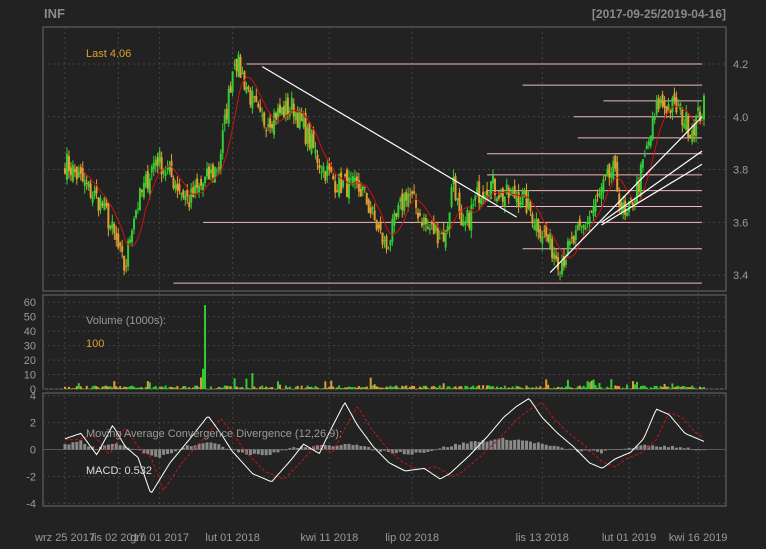 The width and height of the screenshot is (766, 549). What do you see at coordinates (33, 397) in the screenshot?
I see `macd-tick-label: 4` at bounding box center [33, 397].